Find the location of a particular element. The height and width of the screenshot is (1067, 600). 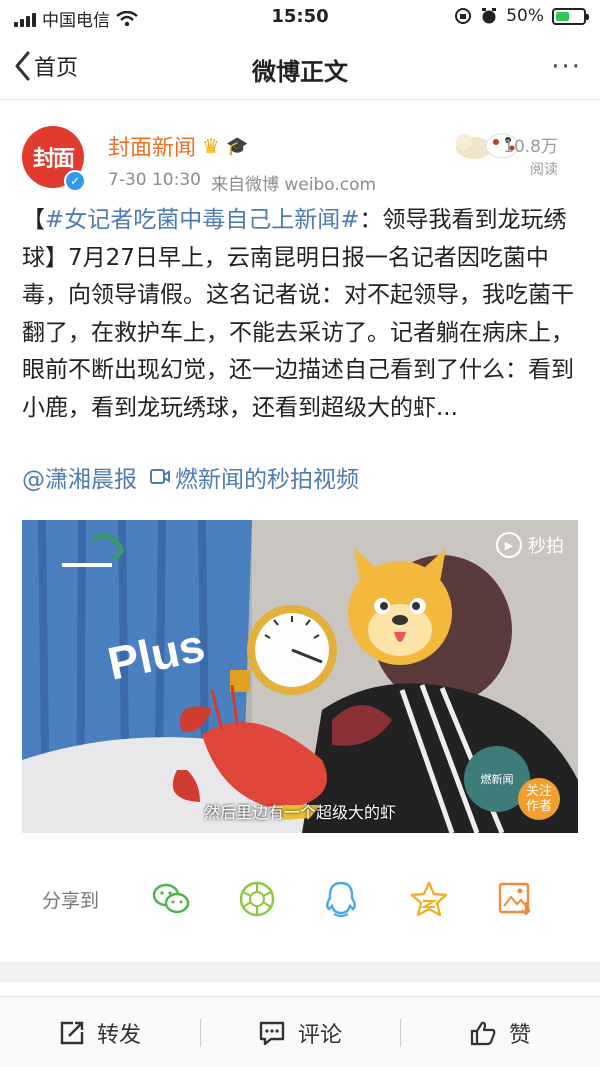

verified-check-icon: ✓ is located at coordinates (75, 181).